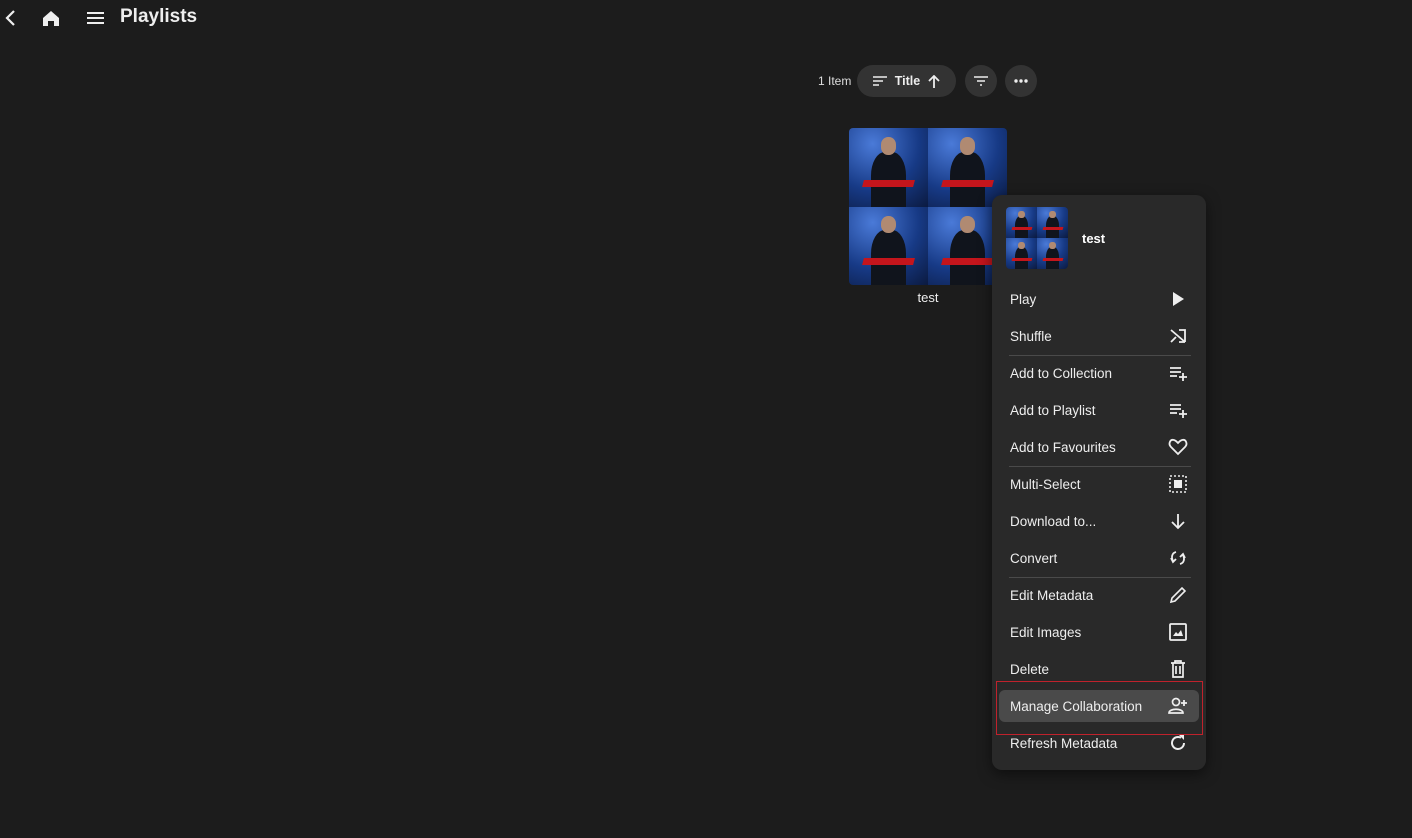 This screenshot has width=1412, height=838. What do you see at coordinates (1099, 484) in the screenshot?
I see `menu-item-multi-select: Multi-Select` at bounding box center [1099, 484].